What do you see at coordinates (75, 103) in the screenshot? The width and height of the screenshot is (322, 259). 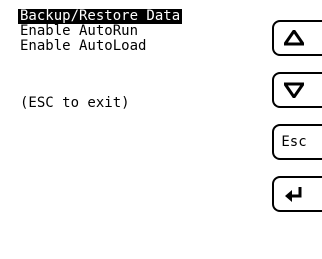 I see `exit-hint: (ESC to exit)` at bounding box center [75, 103].